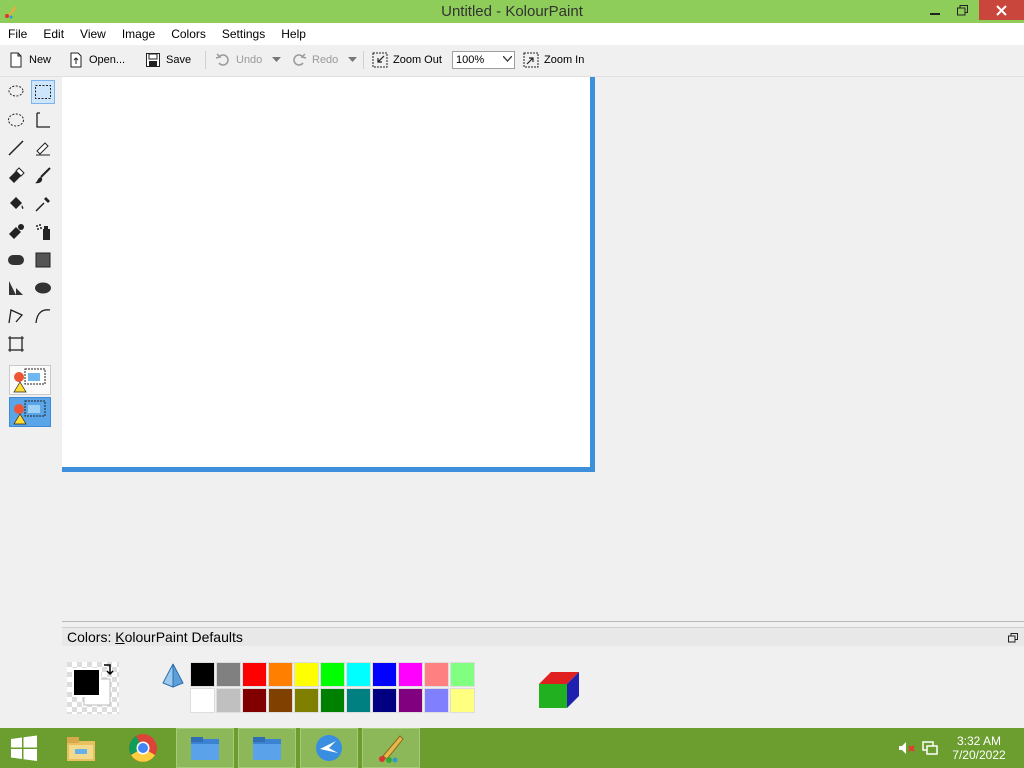  What do you see at coordinates (43, 176) in the screenshot?
I see `tool-brush` at bounding box center [43, 176].